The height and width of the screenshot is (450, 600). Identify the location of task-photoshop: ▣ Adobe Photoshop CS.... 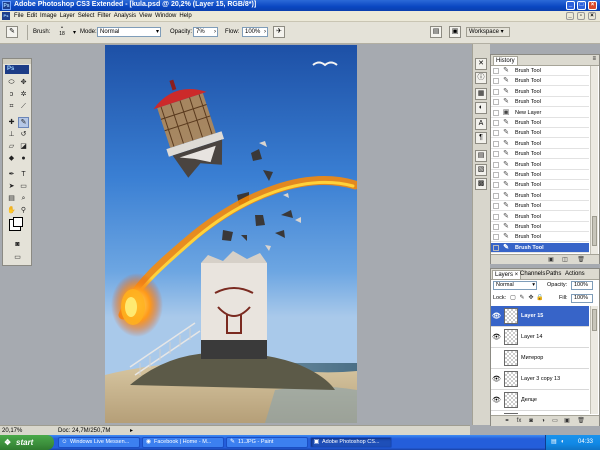
(351, 442).